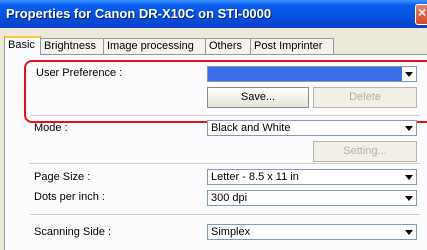  What do you see at coordinates (312, 198) in the screenshot?
I see `dpi-dropdown: 300 dpi` at bounding box center [312, 198].